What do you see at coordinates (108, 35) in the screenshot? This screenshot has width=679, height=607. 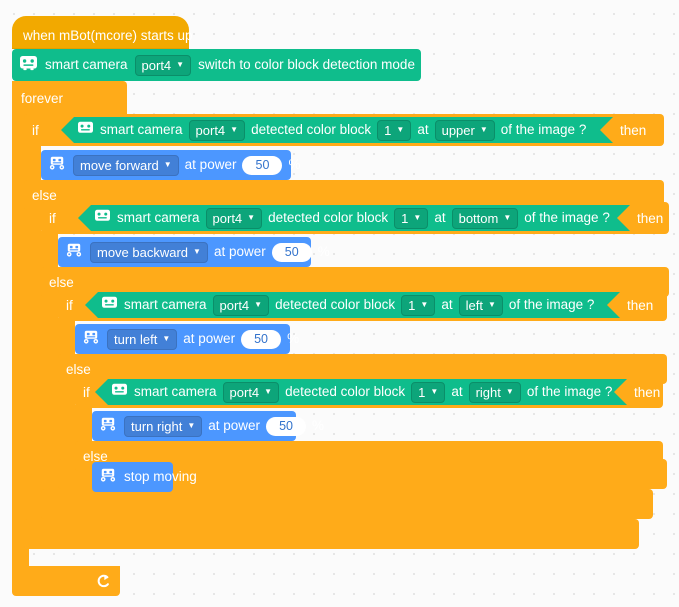 I see `hat-block-label: when mBot(mcore) starts up` at bounding box center [108, 35].